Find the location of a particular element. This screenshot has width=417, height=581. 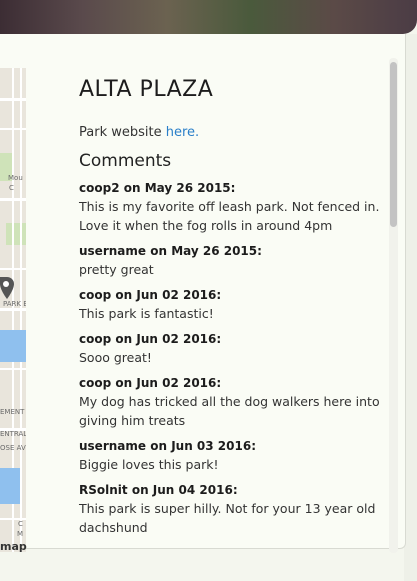

comment-meta: coop2 on May 26 2015: is located at coordinates (157, 188).